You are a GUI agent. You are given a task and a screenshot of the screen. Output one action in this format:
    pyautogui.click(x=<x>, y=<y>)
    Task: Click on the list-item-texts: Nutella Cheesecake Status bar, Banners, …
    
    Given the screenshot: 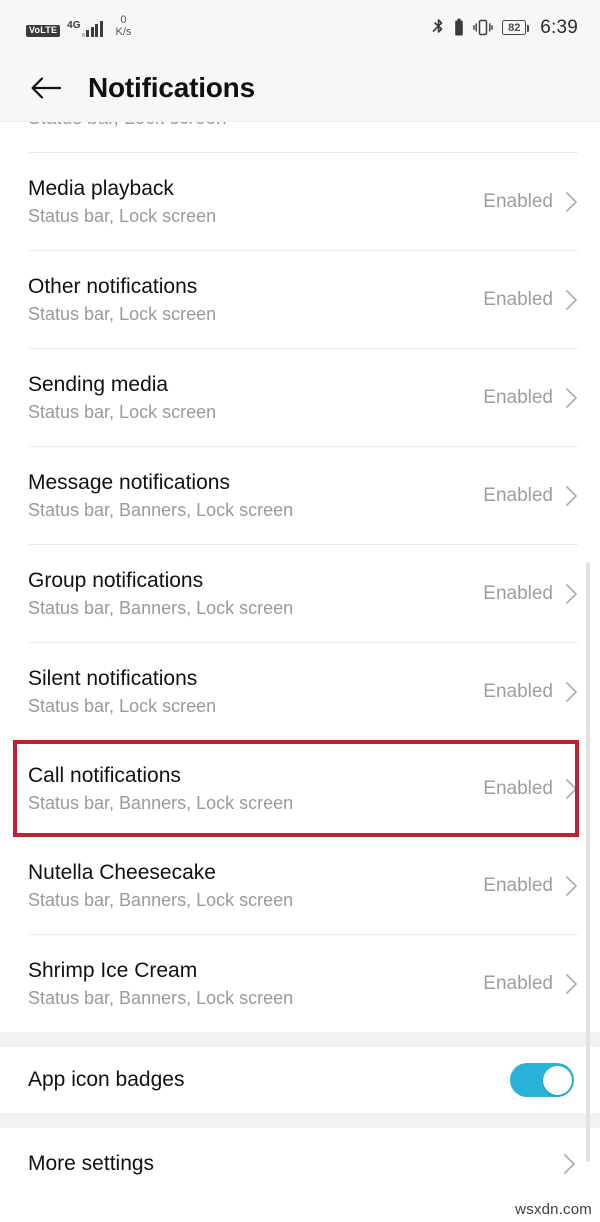 What is the action you would take?
    pyautogui.click(x=160, y=886)
    